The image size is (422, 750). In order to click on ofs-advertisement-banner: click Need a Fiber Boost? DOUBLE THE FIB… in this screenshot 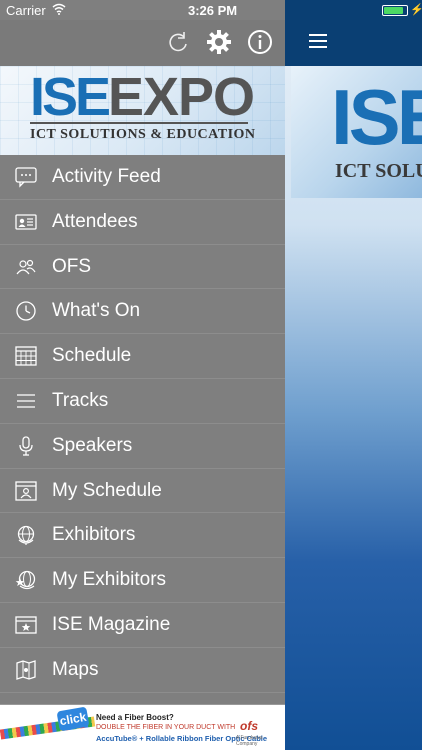, I will do `click(142, 727)`.